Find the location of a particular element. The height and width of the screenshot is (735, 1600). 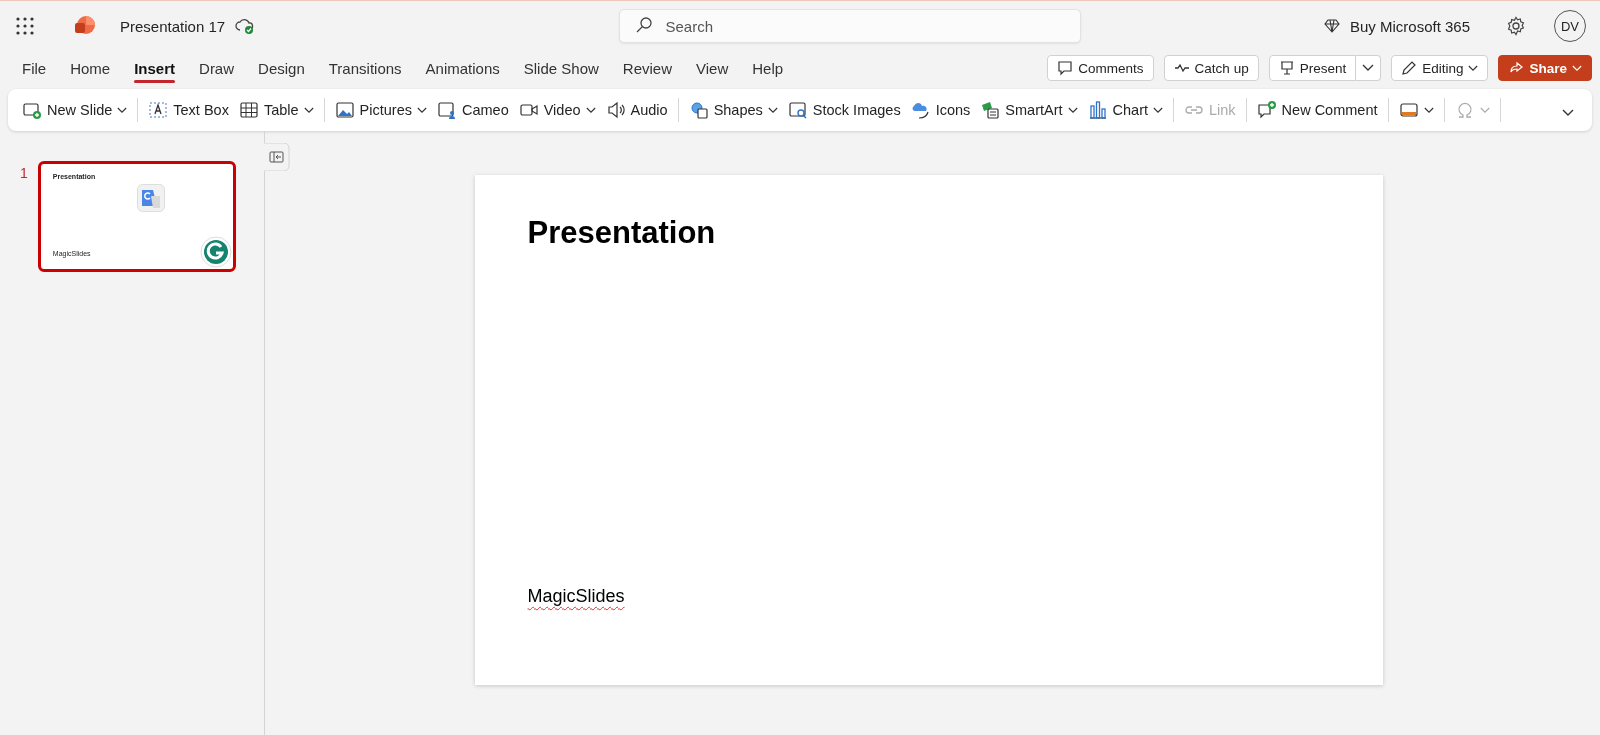

ribbon-button: Table is located at coordinates (276, 110).